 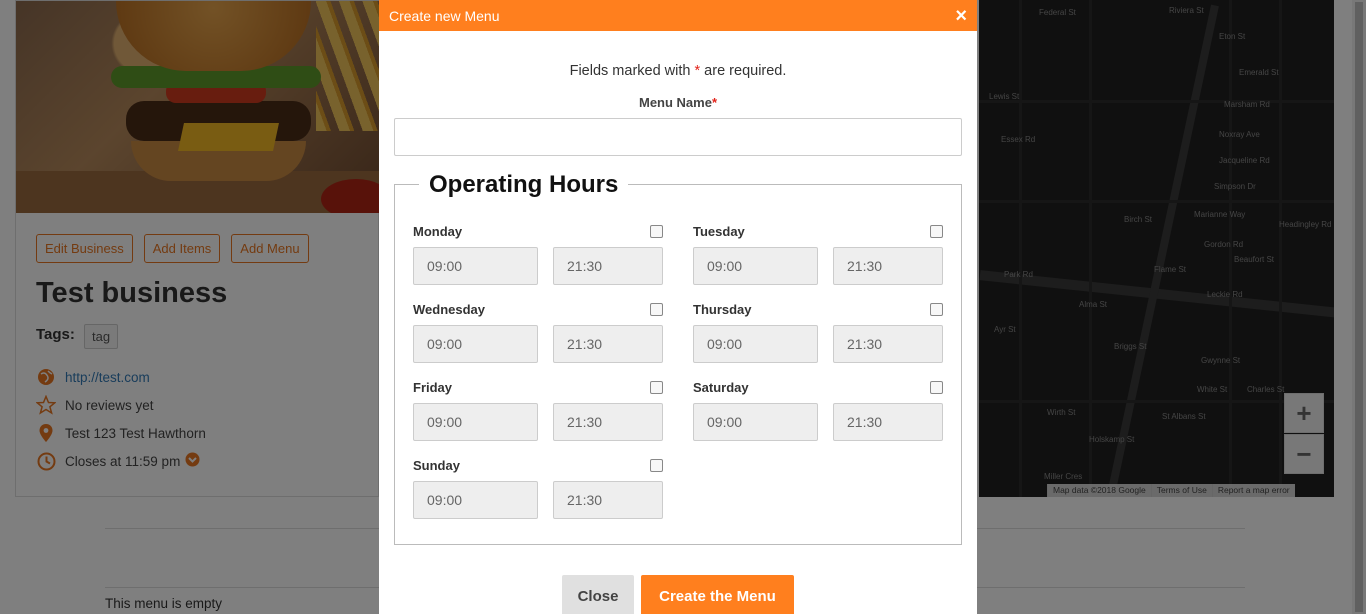 I want to click on create-menu-button: Create the Menu, so click(x=717, y=594).